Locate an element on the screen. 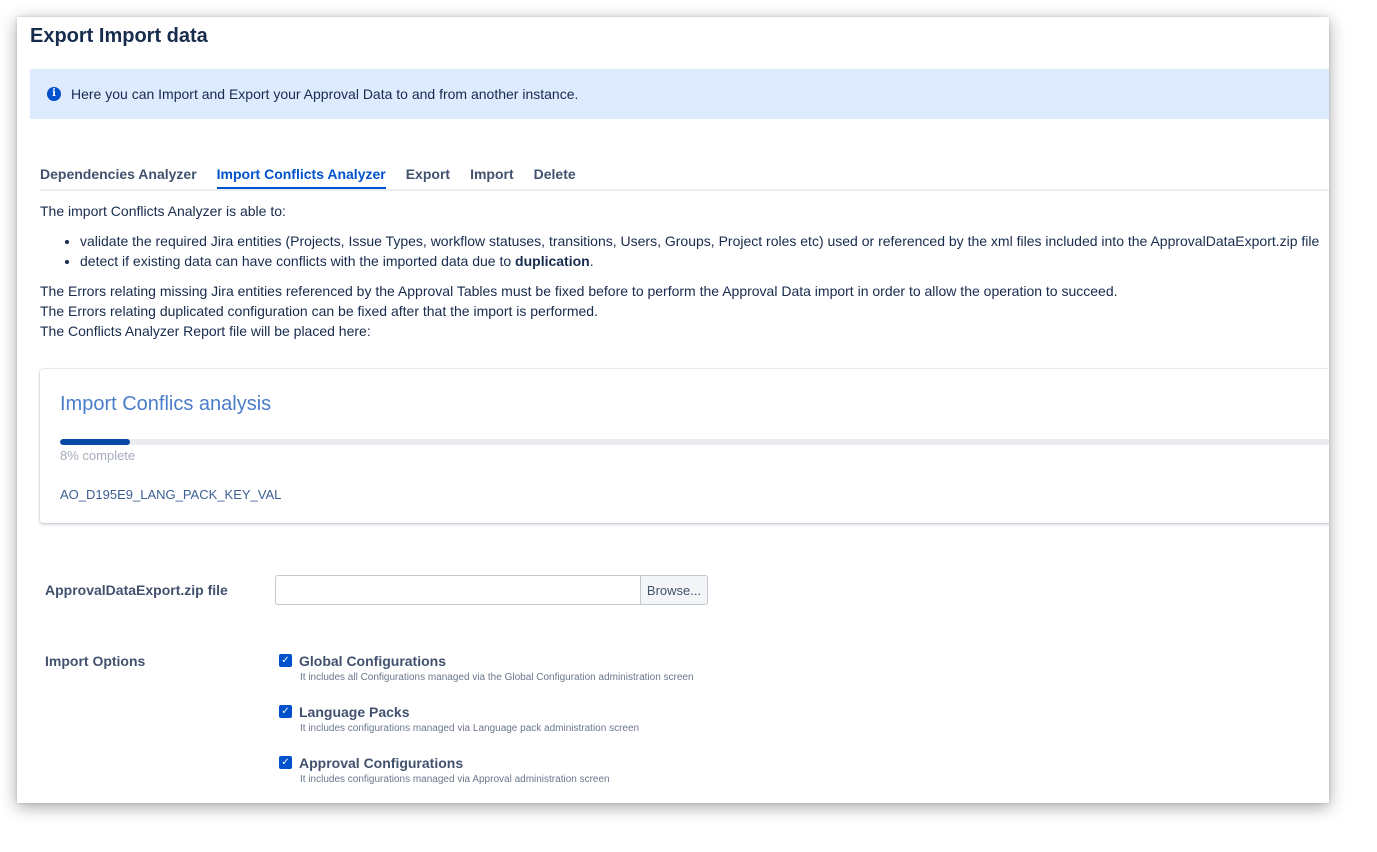  current-table-name: AO_D195E9_LANG_PACK_KEY_VAL is located at coordinates (171, 494).